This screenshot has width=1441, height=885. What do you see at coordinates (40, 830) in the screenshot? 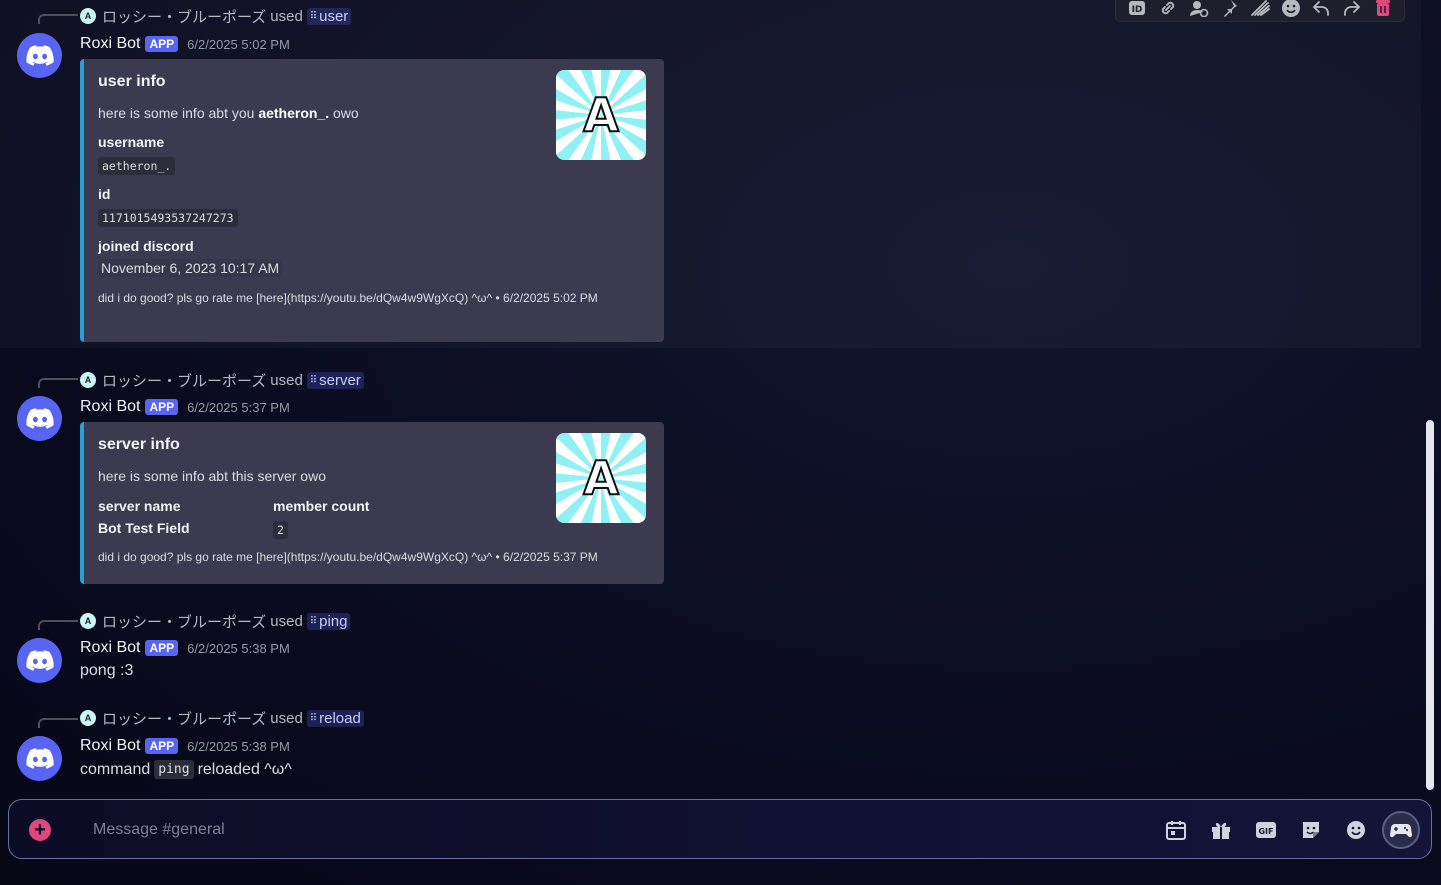
I see `add-attachment-button: +` at bounding box center [40, 830].